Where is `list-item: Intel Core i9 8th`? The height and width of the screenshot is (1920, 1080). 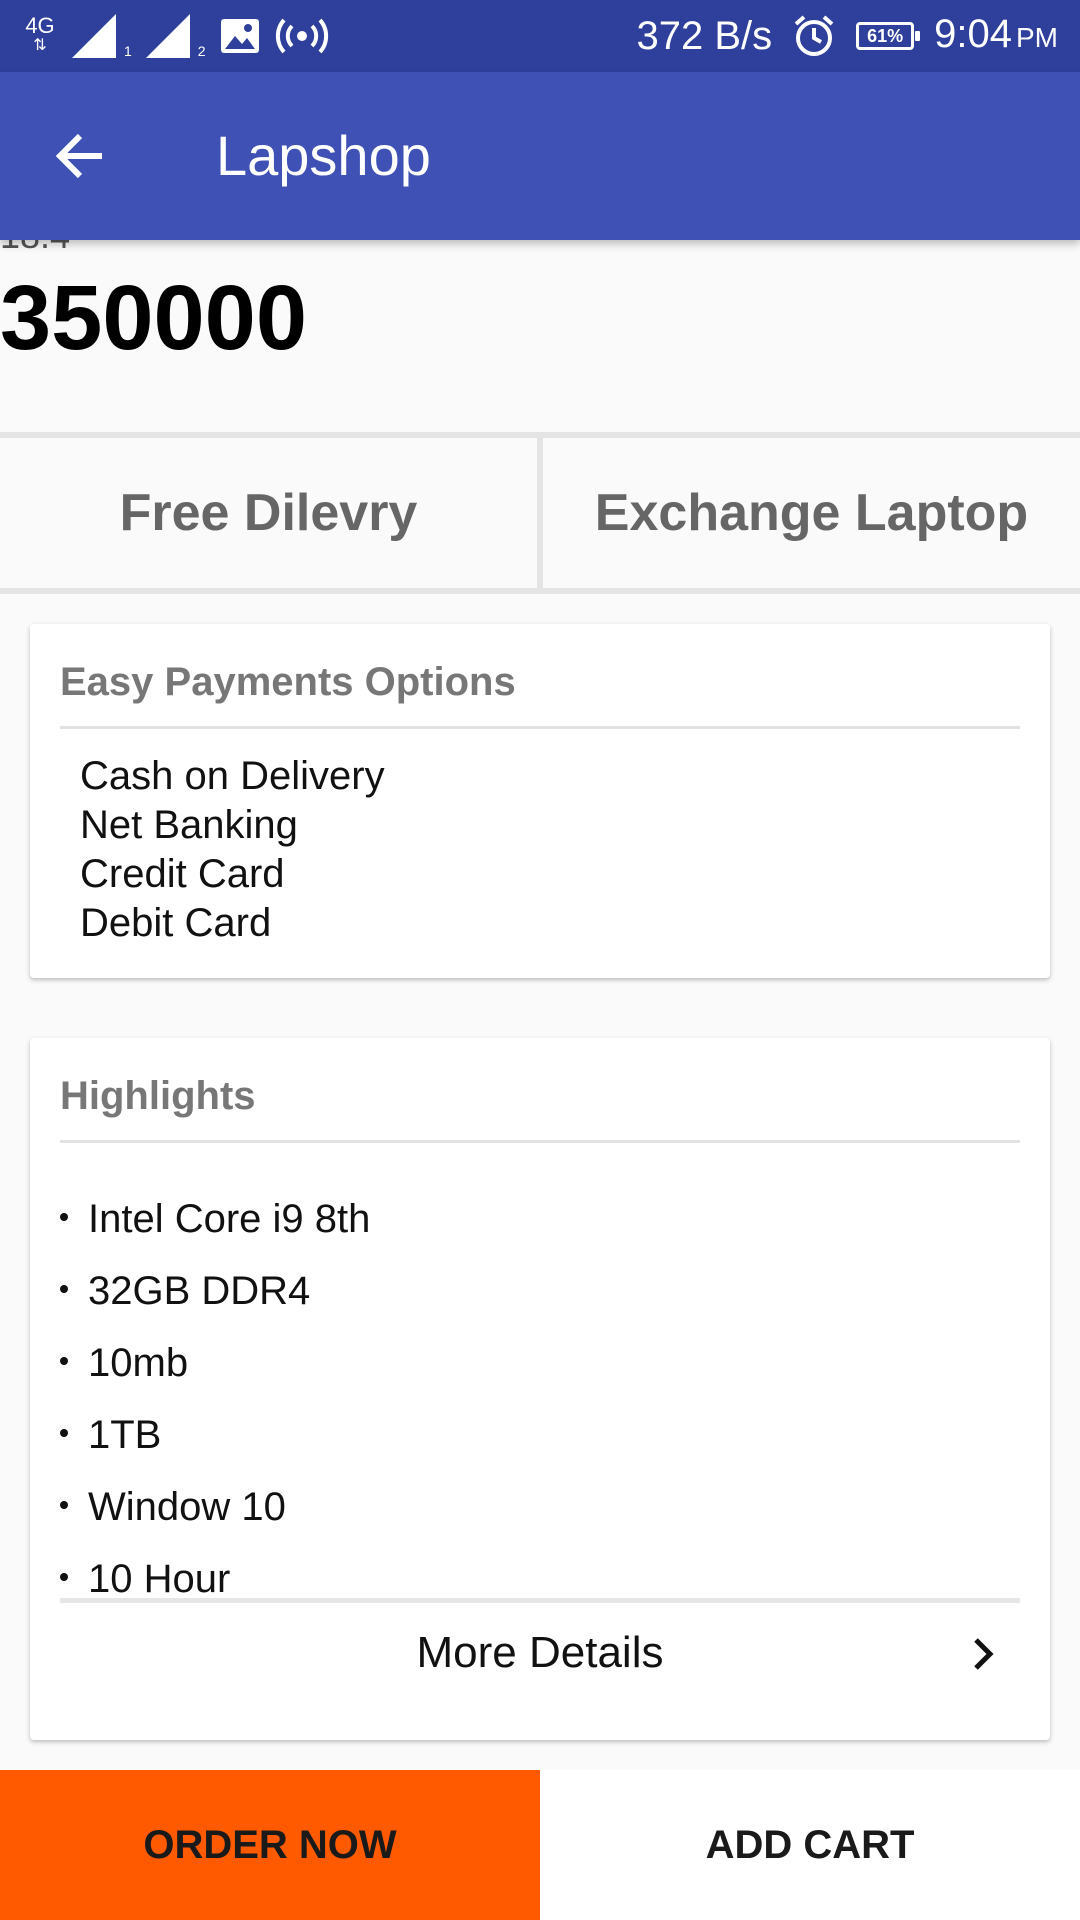 list-item: Intel Core i9 8th is located at coordinates (215, 1219).